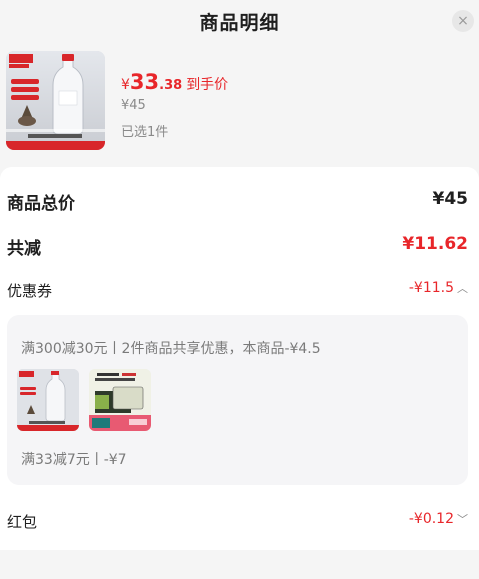 Image resolution: width=479 pixels, height=579 pixels. I want to click on coupon-rule-2: 满33减7元丨-¥7, so click(74, 460).